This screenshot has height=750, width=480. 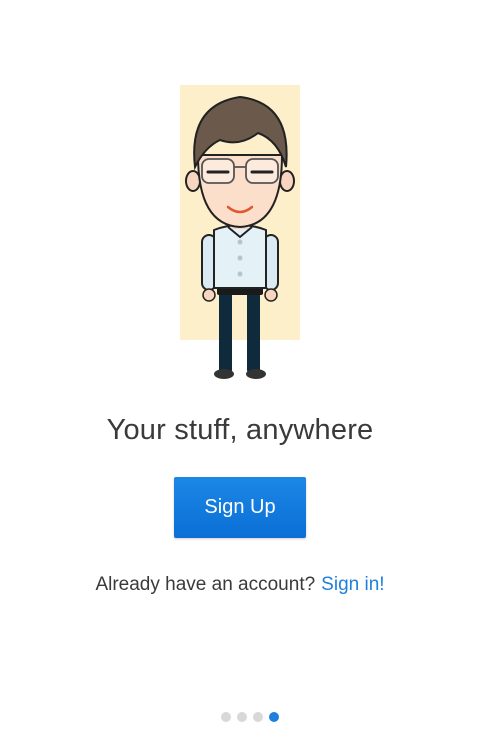 I want to click on sign-in-row: Already have an account? Sign in!, so click(x=240, y=585).